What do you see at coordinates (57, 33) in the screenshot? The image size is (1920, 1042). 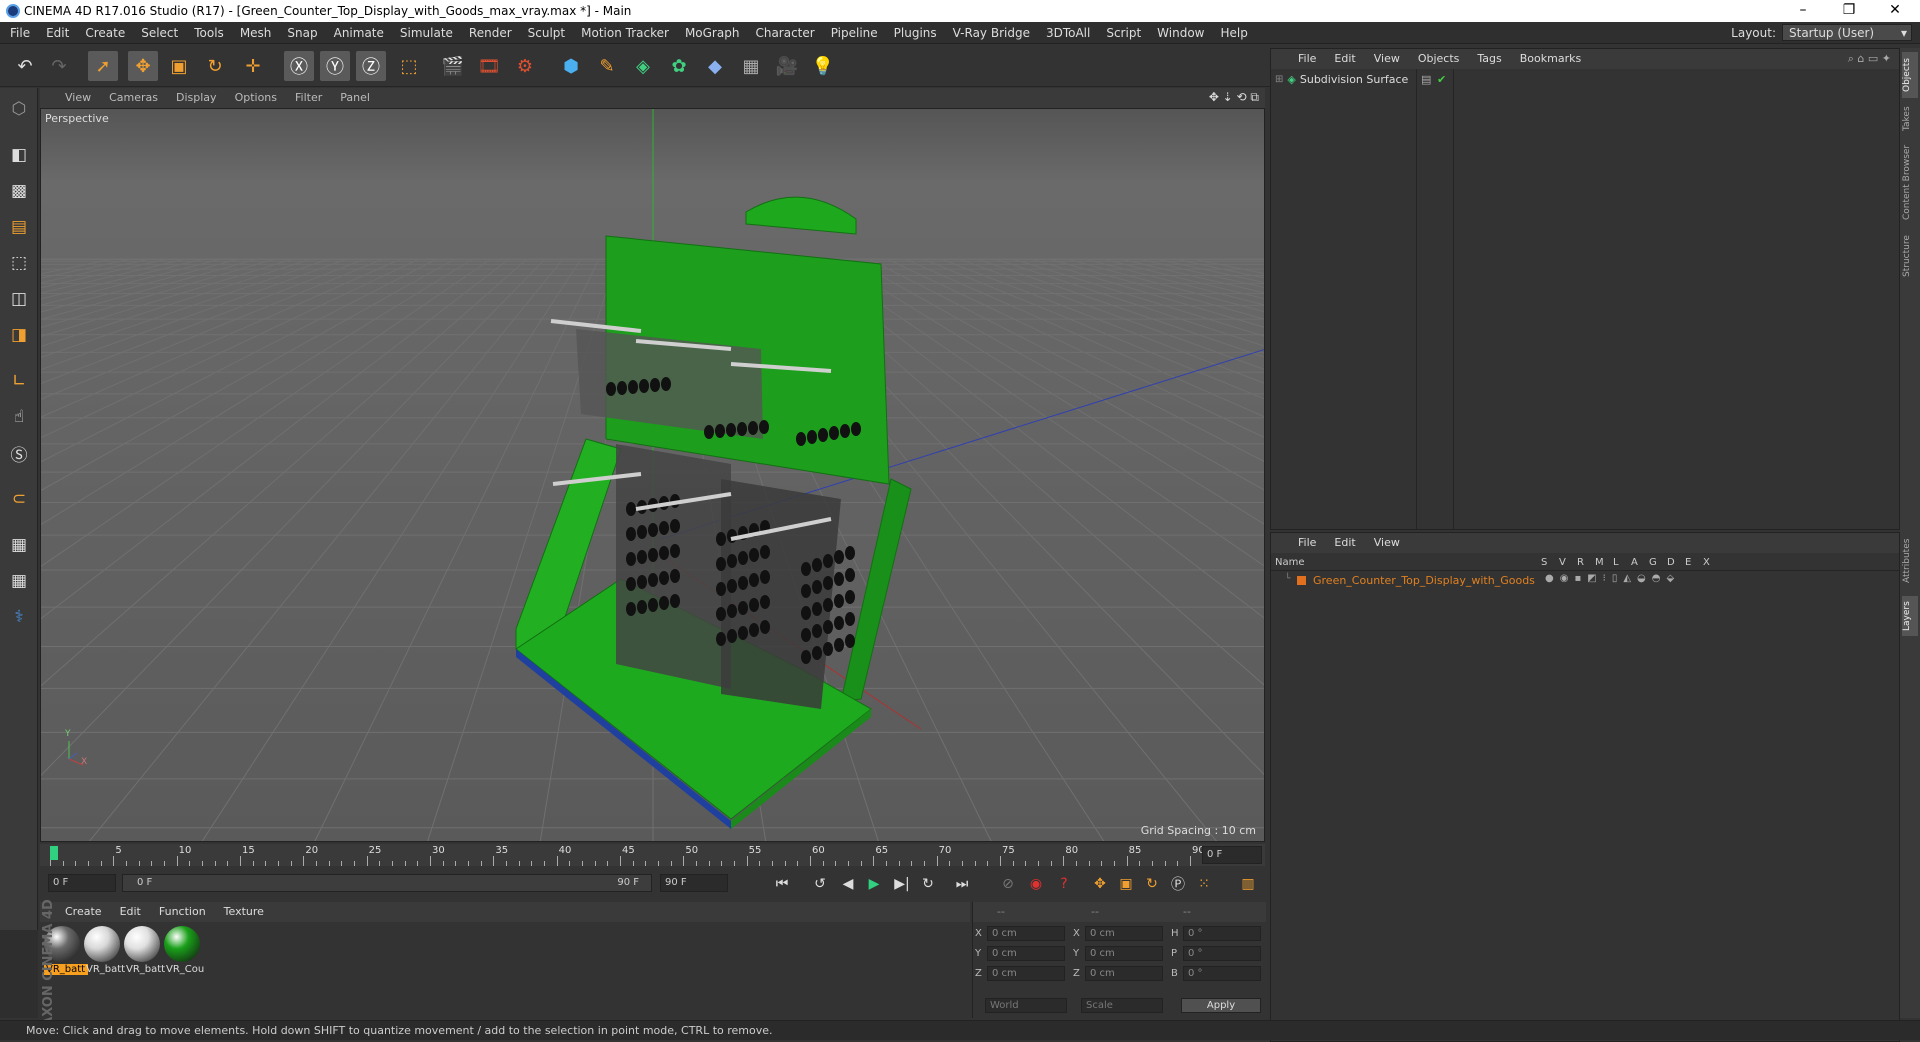 I see `menu-edit: Edit` at bounding box center [57, 33].